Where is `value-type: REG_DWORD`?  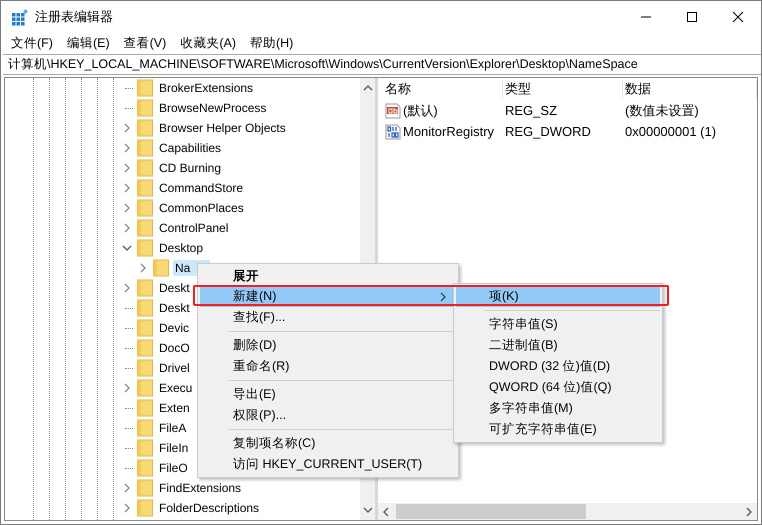 value-type: REG_DWORD is located at coordinates (548, 131).